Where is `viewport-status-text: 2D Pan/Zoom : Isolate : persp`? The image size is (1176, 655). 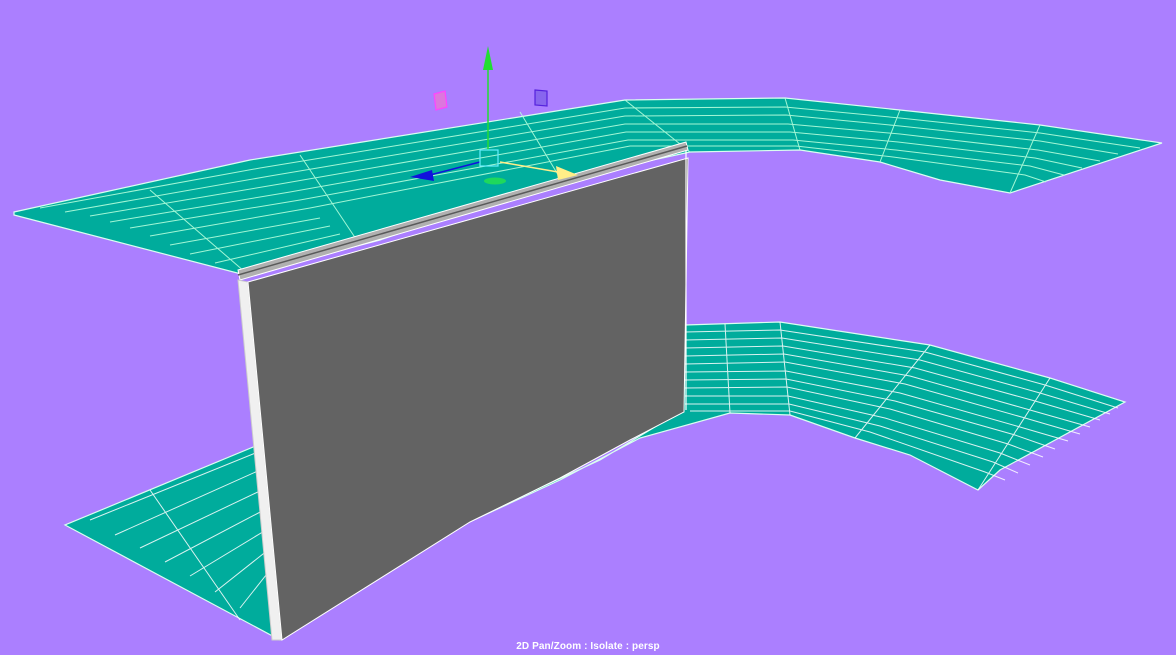
viewport-status-text: 2D Pan/Zoom : Isolate : persp is located at coordinates (588, 646).